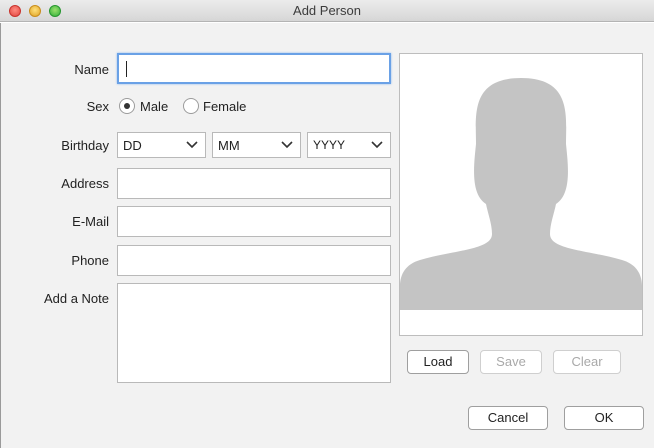 The image size is (654, 448). I want to click on birthday-month-value: MM, so click(229, 145).